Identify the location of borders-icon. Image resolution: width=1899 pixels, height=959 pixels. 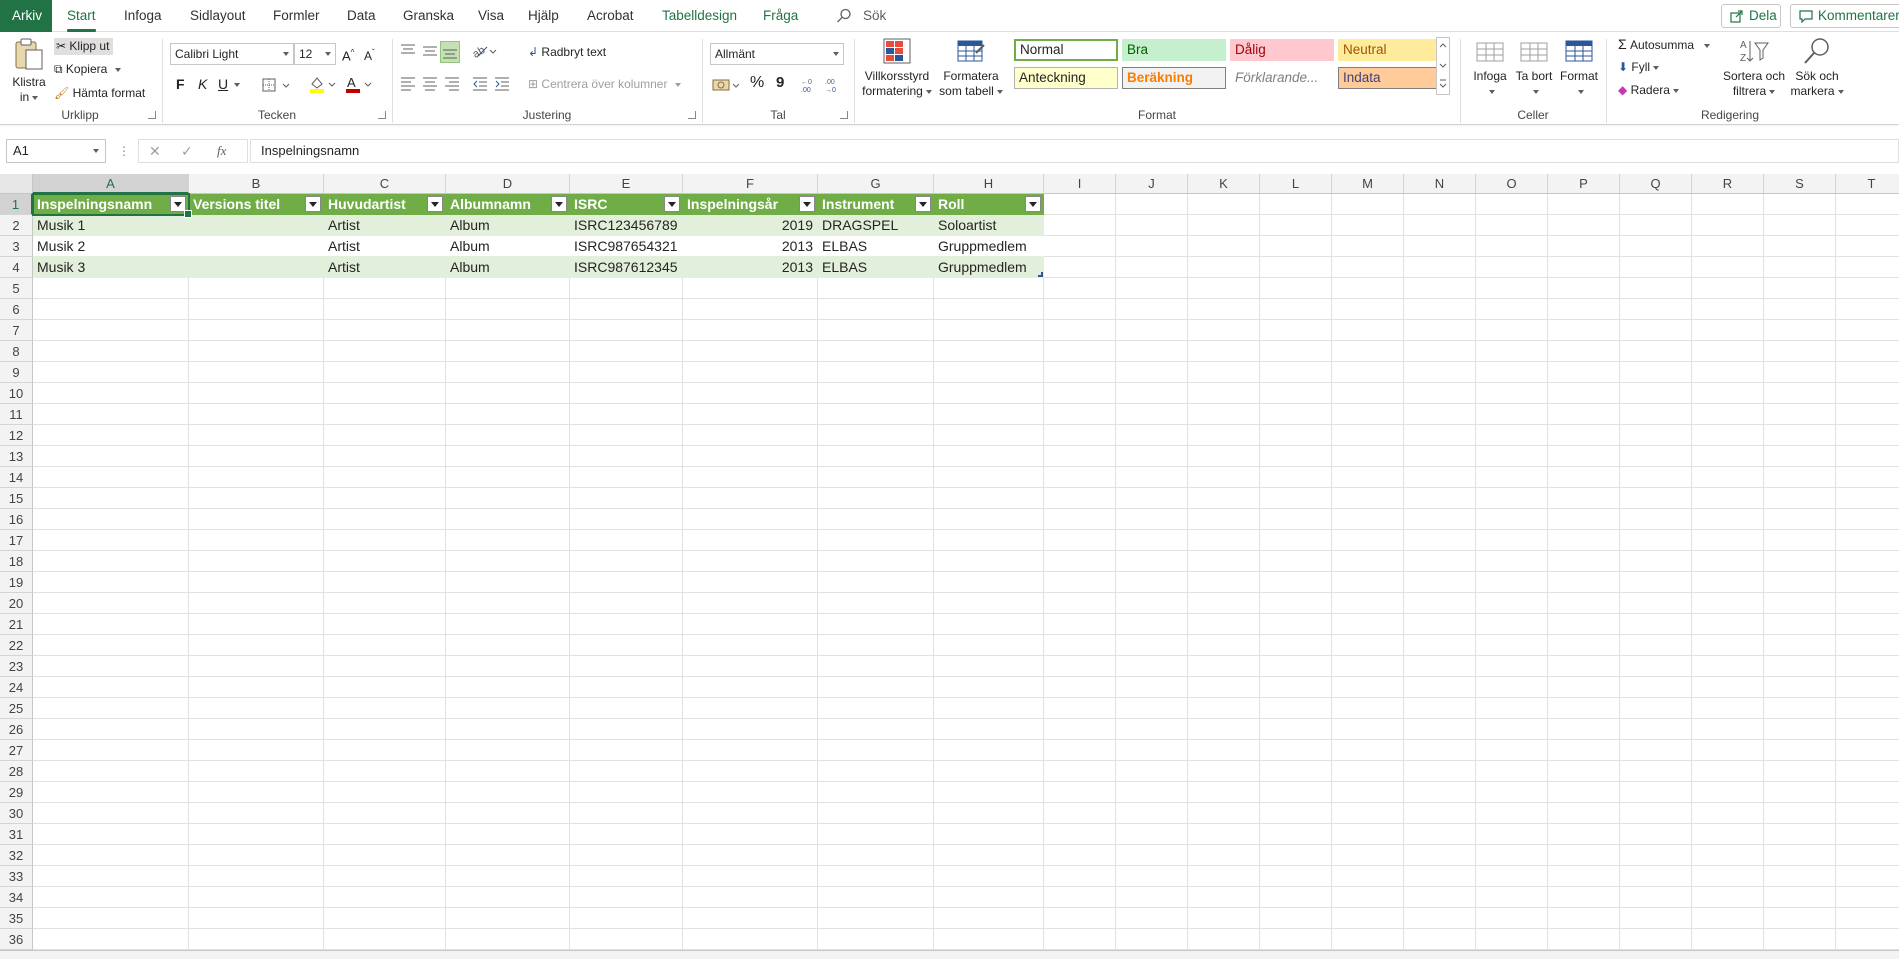
(277, 86).